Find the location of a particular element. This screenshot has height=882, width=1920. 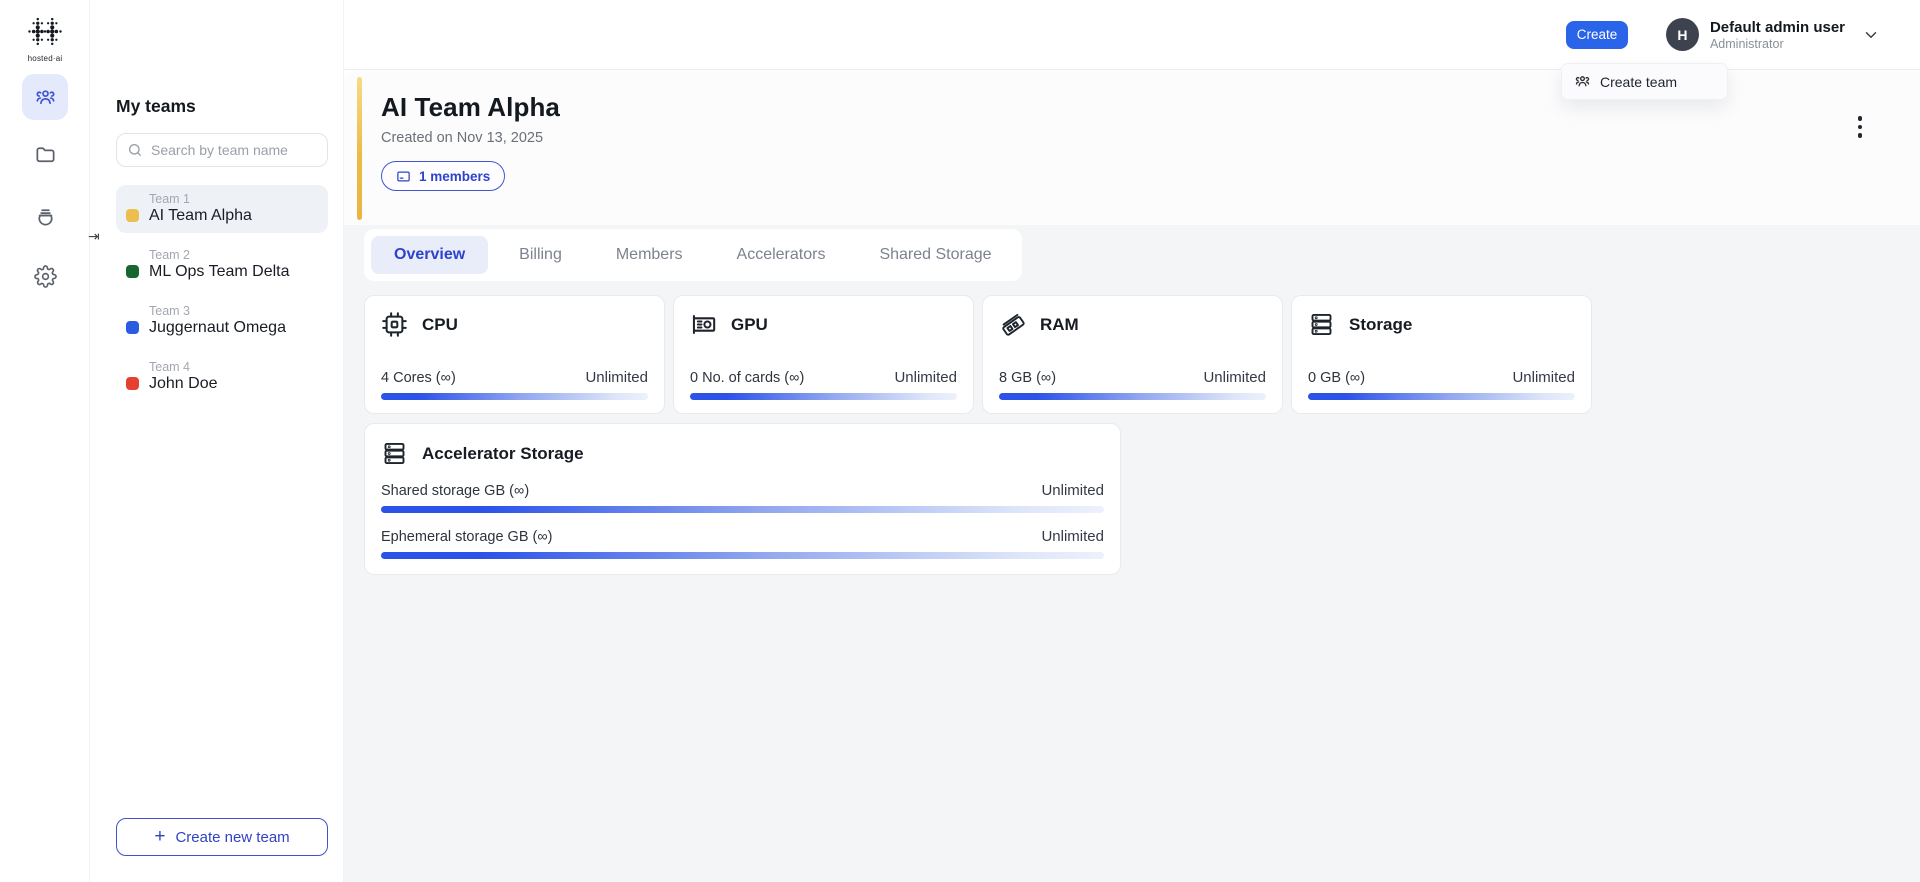

team-name: John Doe is located at coordinates (183, 383).